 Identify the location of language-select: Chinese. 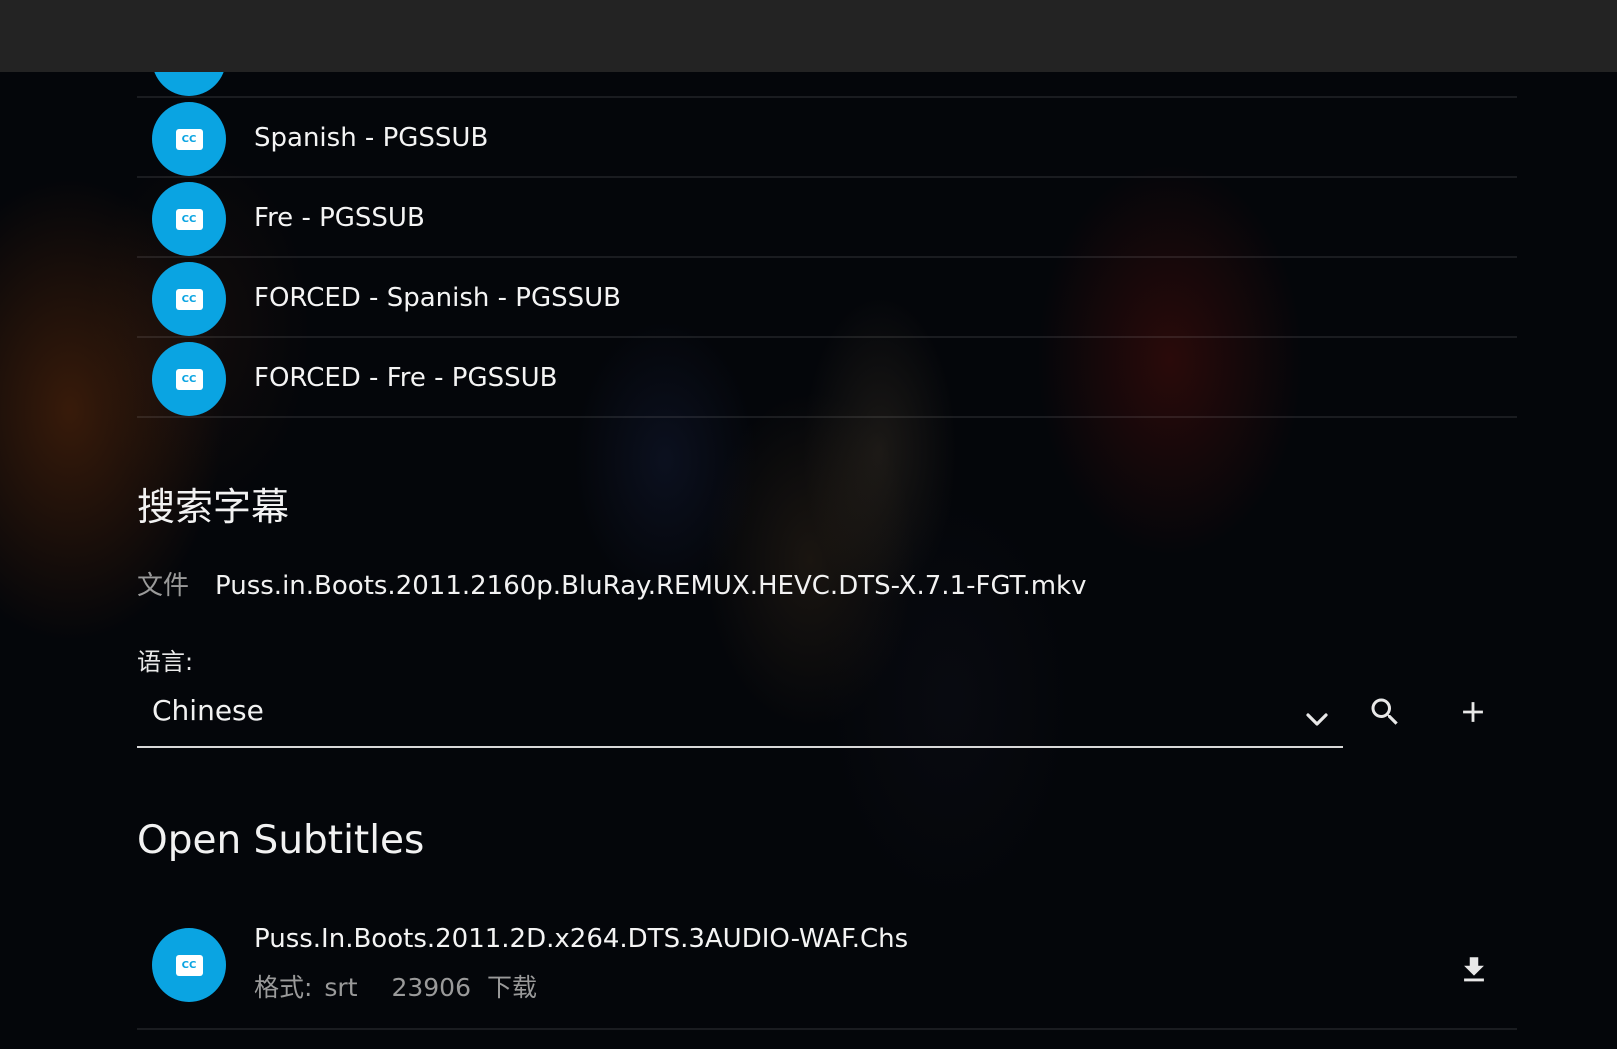
(740, 719).